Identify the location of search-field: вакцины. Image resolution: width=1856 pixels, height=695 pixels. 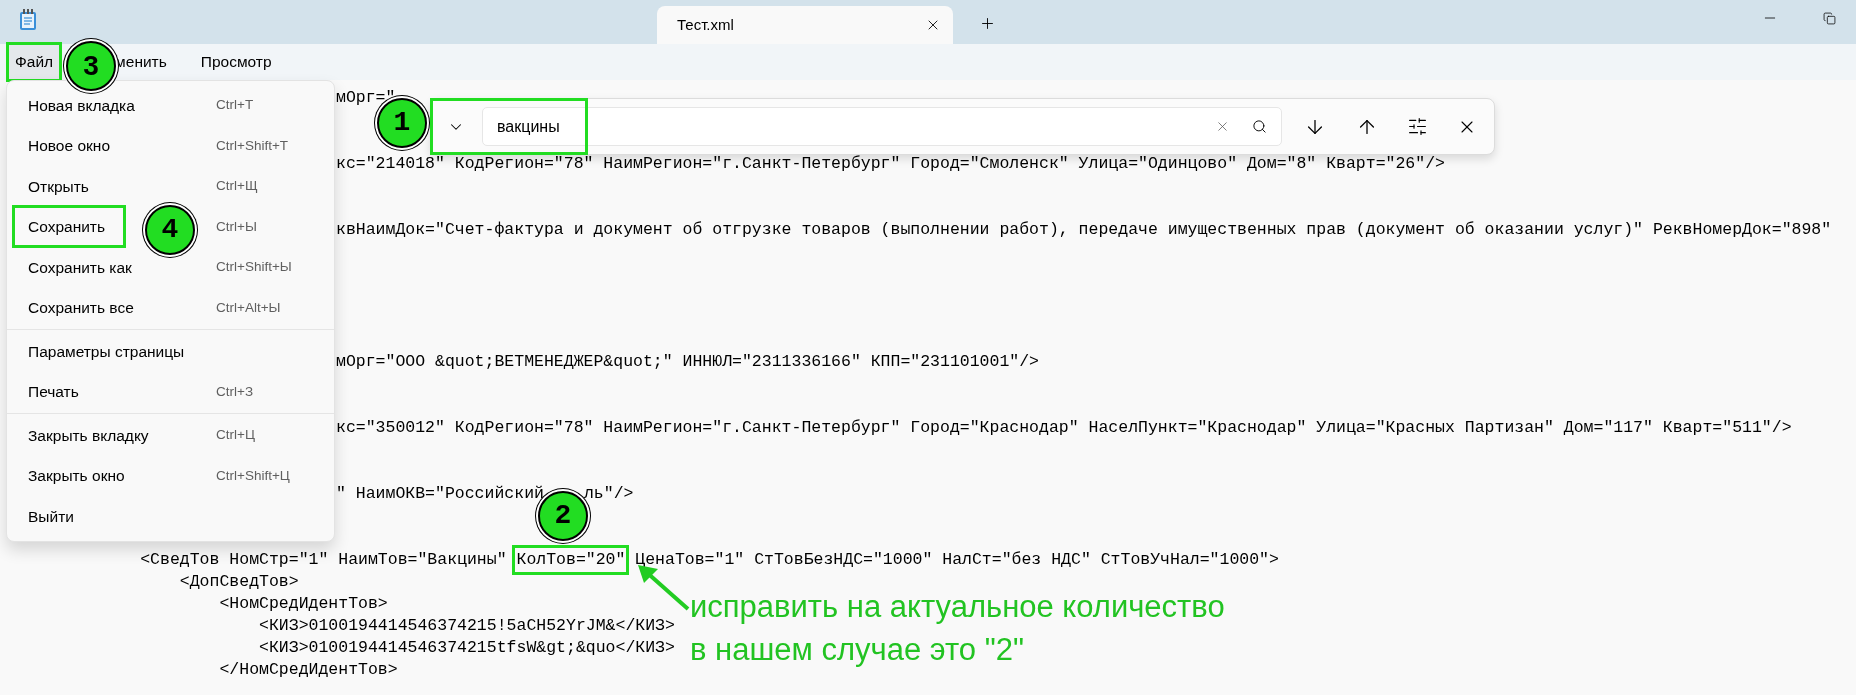
(882, 126).